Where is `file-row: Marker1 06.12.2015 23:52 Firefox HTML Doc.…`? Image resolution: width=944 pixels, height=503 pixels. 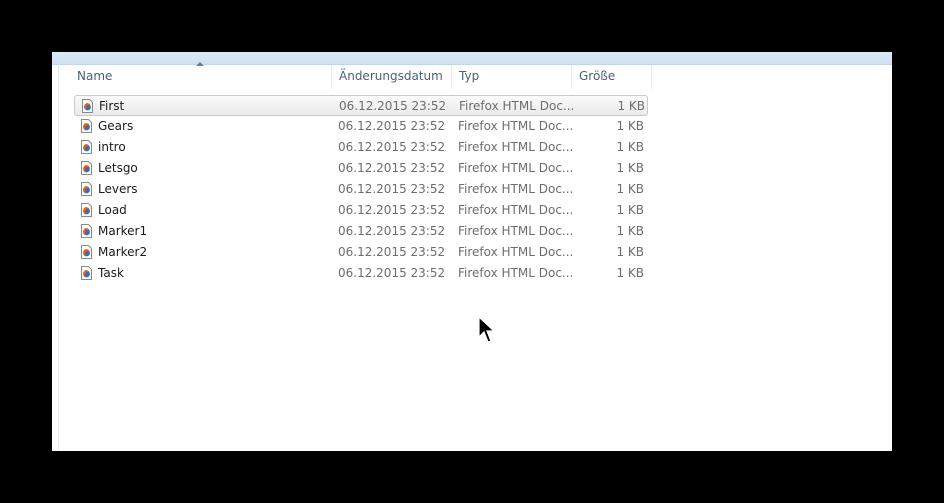 file-row: Marker1 06.12.2015 23:52 Firefox HTML Doc.… is located at coordinates (361, 231).